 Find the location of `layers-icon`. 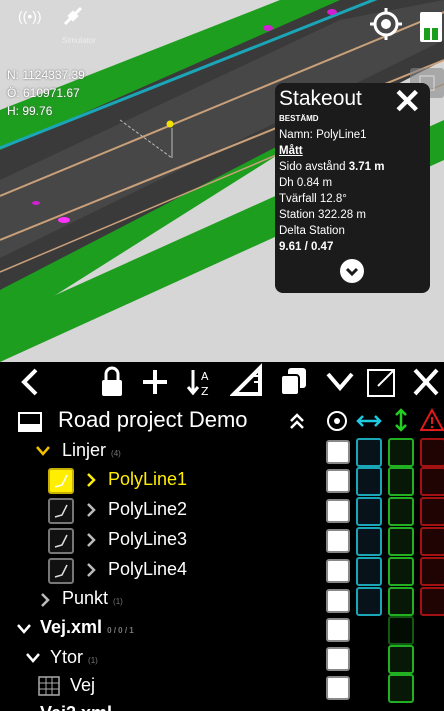

layers-icon is located at coordinates (430, 27).